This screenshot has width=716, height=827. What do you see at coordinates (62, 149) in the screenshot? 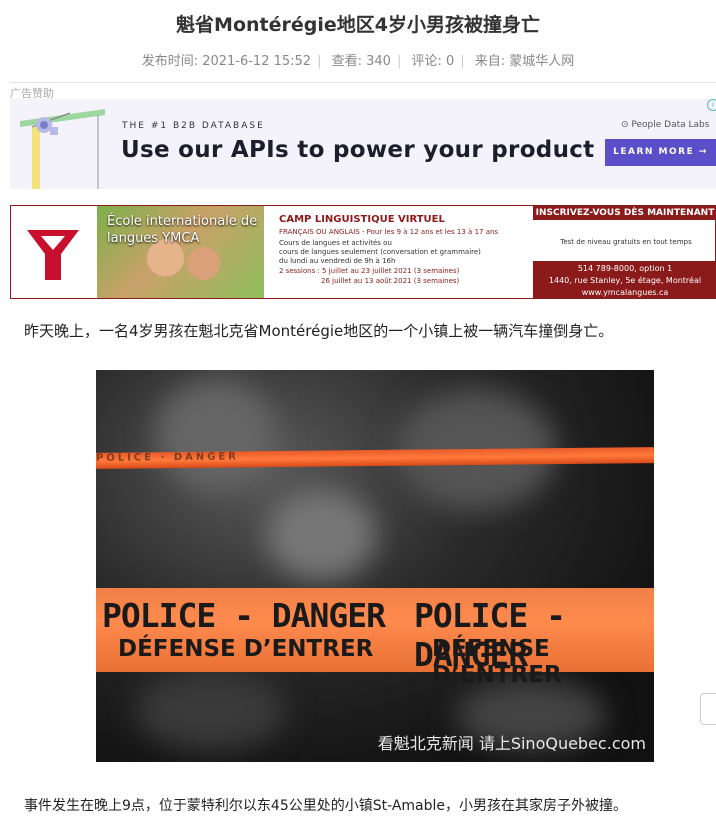
I see `crane-illustration-icon` at bounding box center [62, 149].